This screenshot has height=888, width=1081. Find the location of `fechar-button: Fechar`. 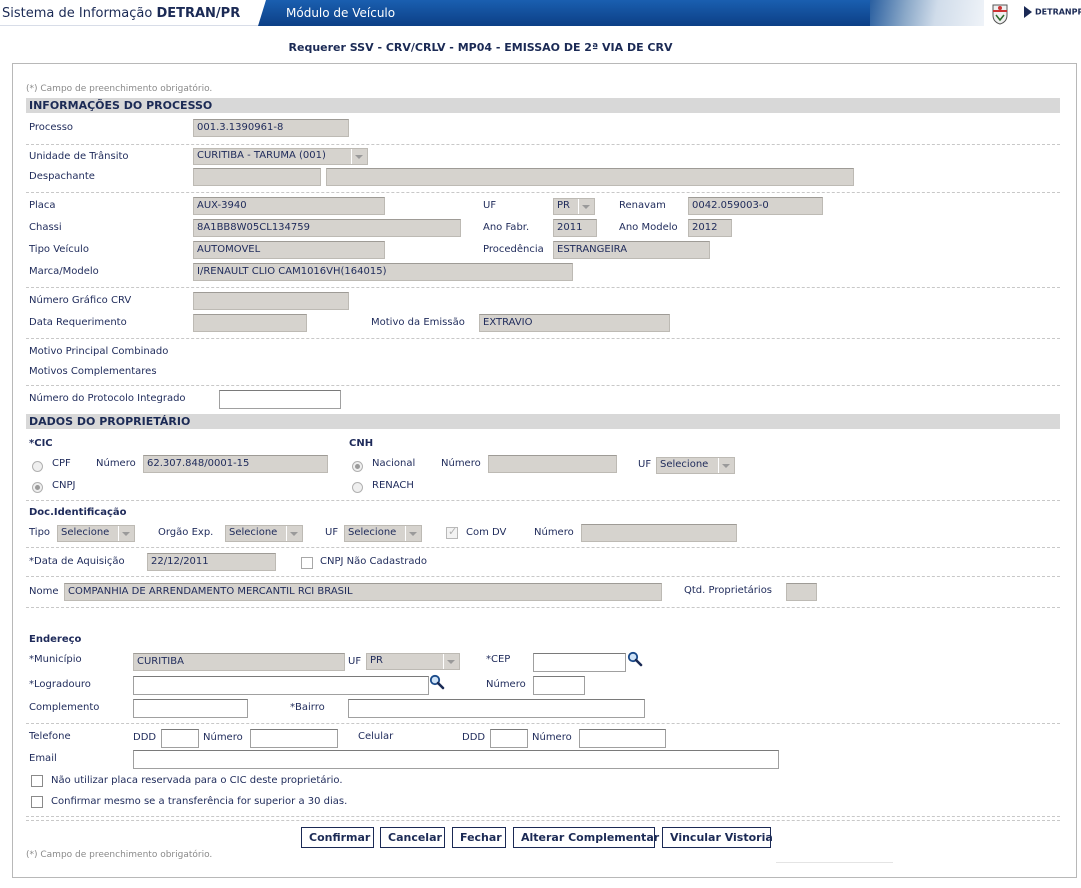

fechar-button: Fechar is located at coordinates (479, 837).